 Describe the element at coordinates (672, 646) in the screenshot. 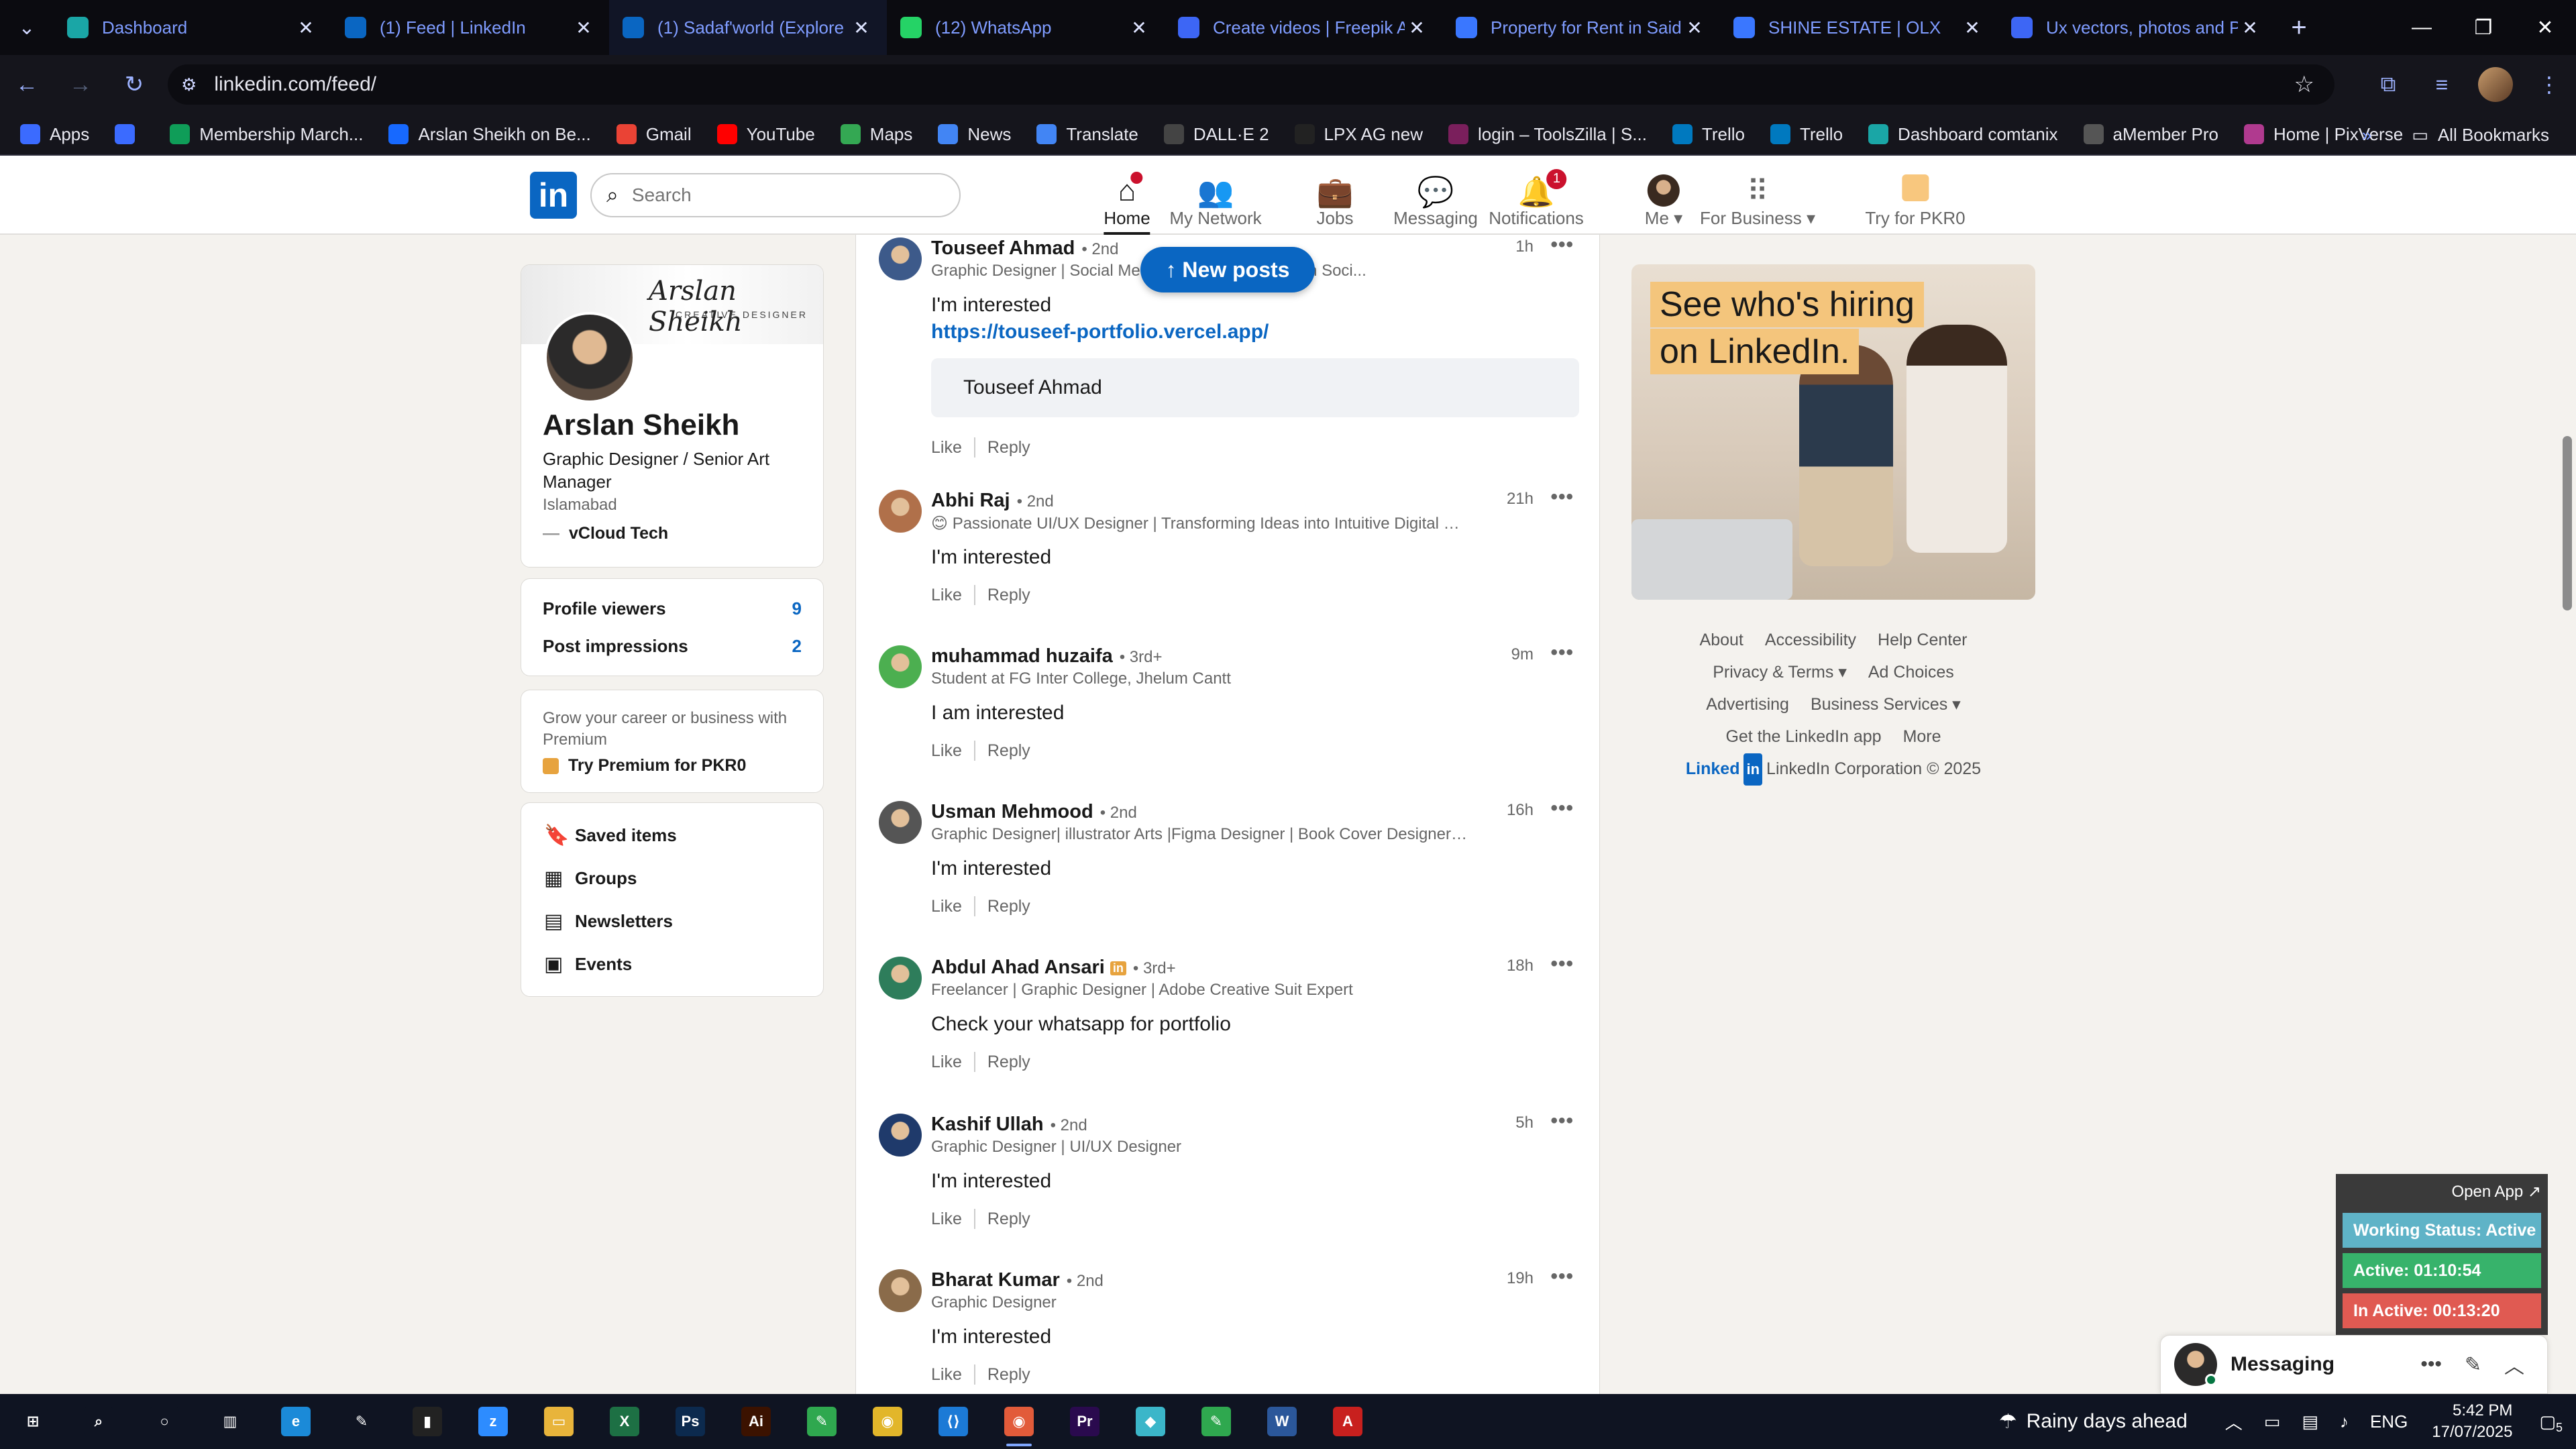

I see `stat-row: Post impressions 2` at that location.